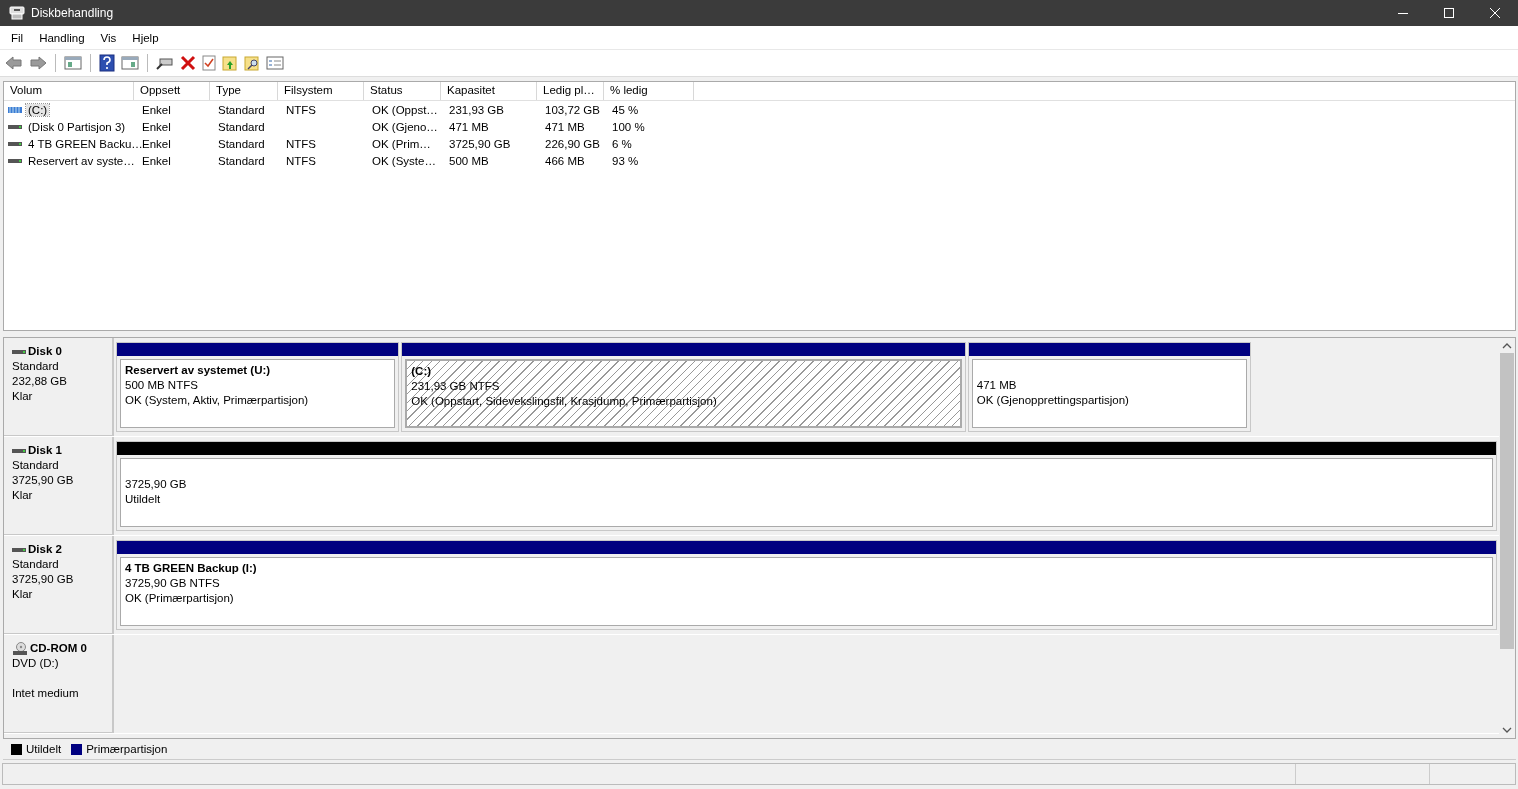 Image resolution: width=1518 pixels, height=789 pixels. What do you see at coordinates (622, 143) in the screenshot?
I see `table-cell-text: 6 %` at bounding box center [622, 143].